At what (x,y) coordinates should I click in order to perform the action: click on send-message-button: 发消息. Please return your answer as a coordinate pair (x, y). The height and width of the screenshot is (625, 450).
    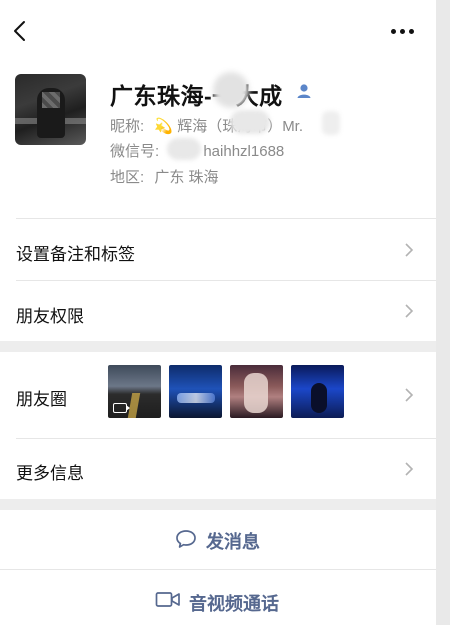
    Looking at the image, I should click on (218, 539).